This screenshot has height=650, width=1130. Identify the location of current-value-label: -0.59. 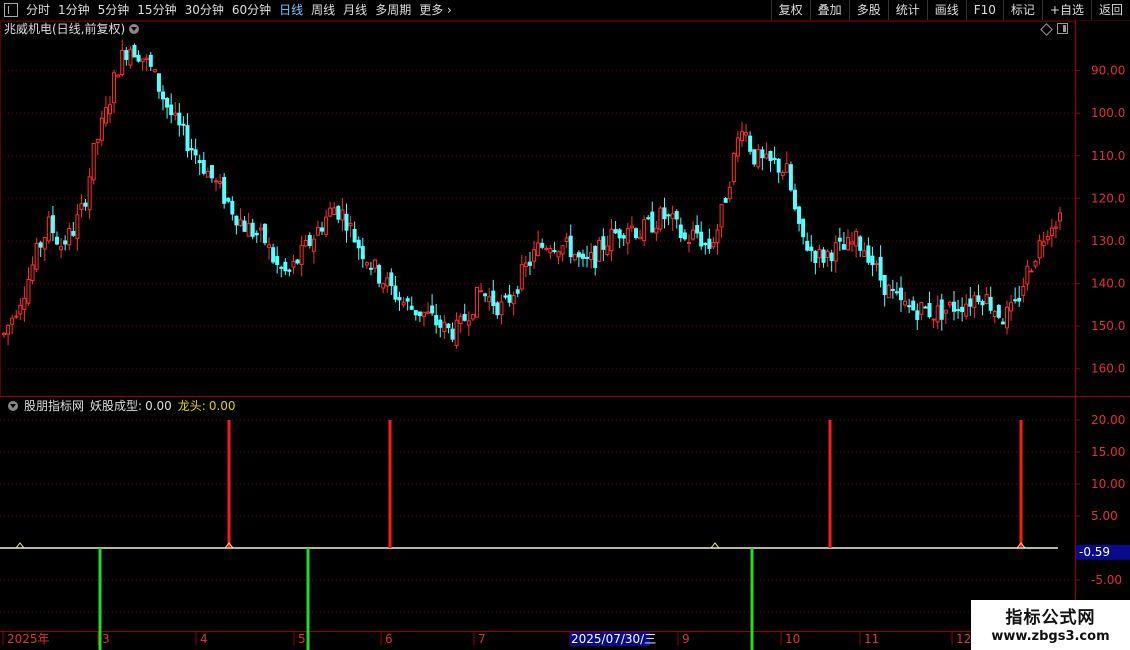
(1094, 552).